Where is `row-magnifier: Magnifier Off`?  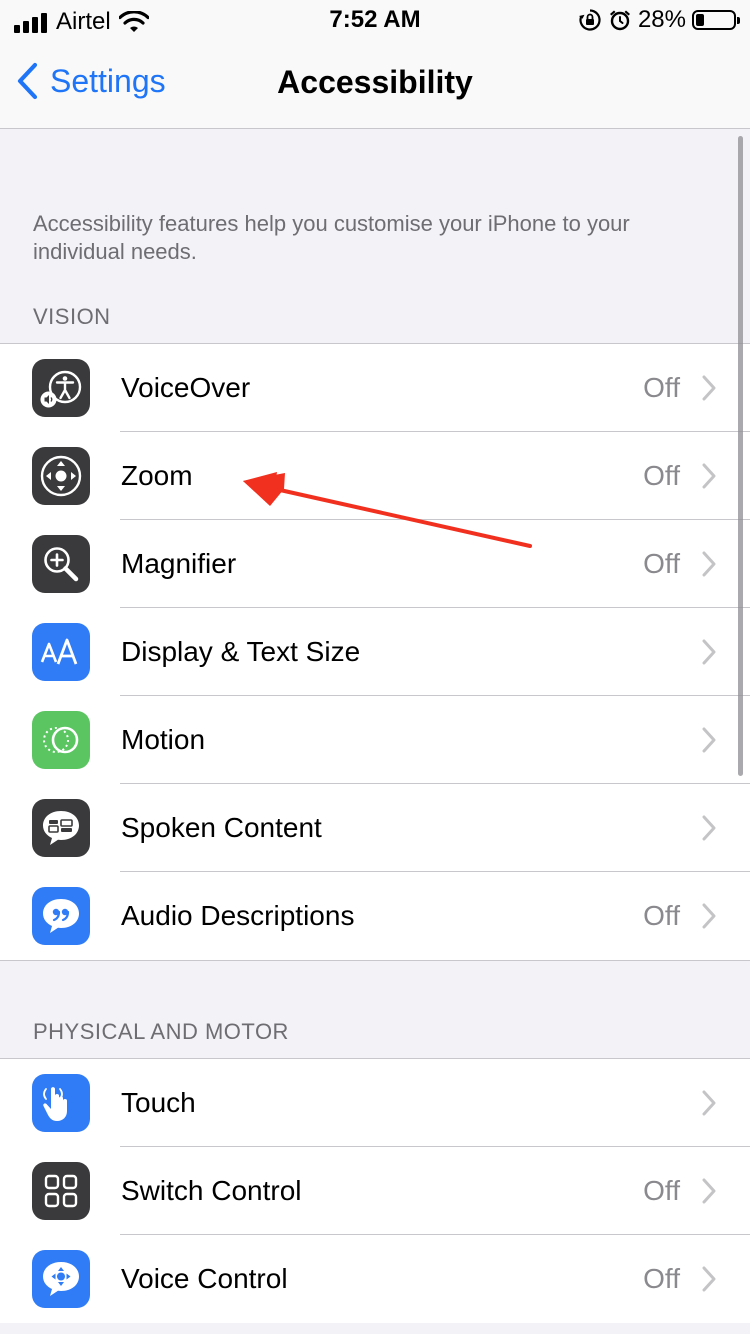
row-magnifier: Magnifier Off is located at coordinates (375, 564).